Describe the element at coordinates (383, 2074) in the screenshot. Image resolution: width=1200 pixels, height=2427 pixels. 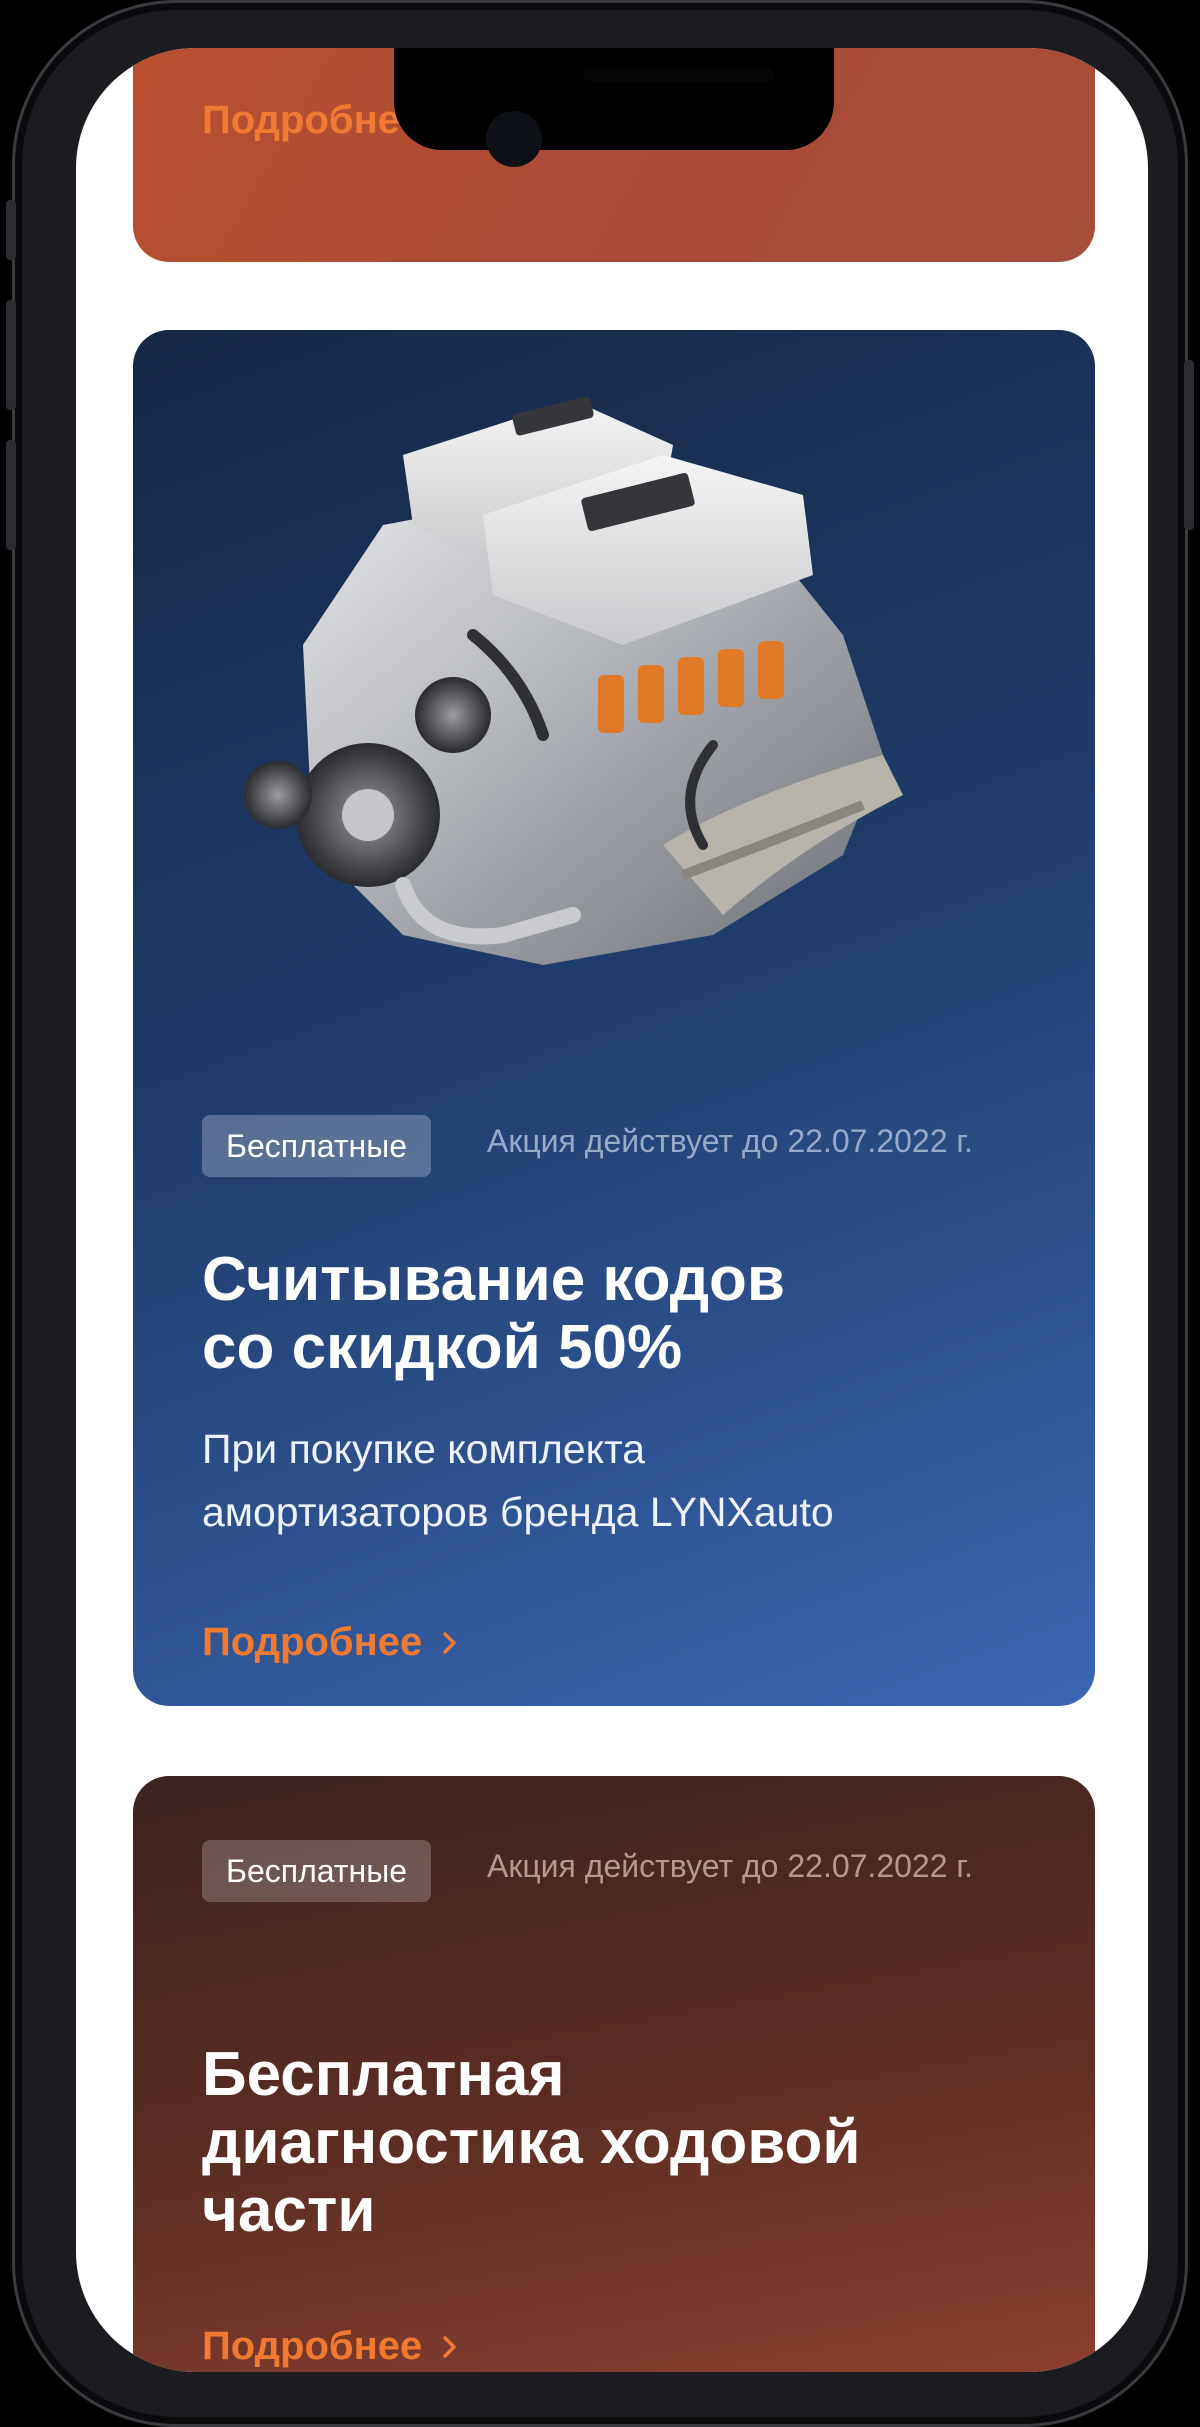
I see `promo-title-line-1: Бесплатная` at that location.